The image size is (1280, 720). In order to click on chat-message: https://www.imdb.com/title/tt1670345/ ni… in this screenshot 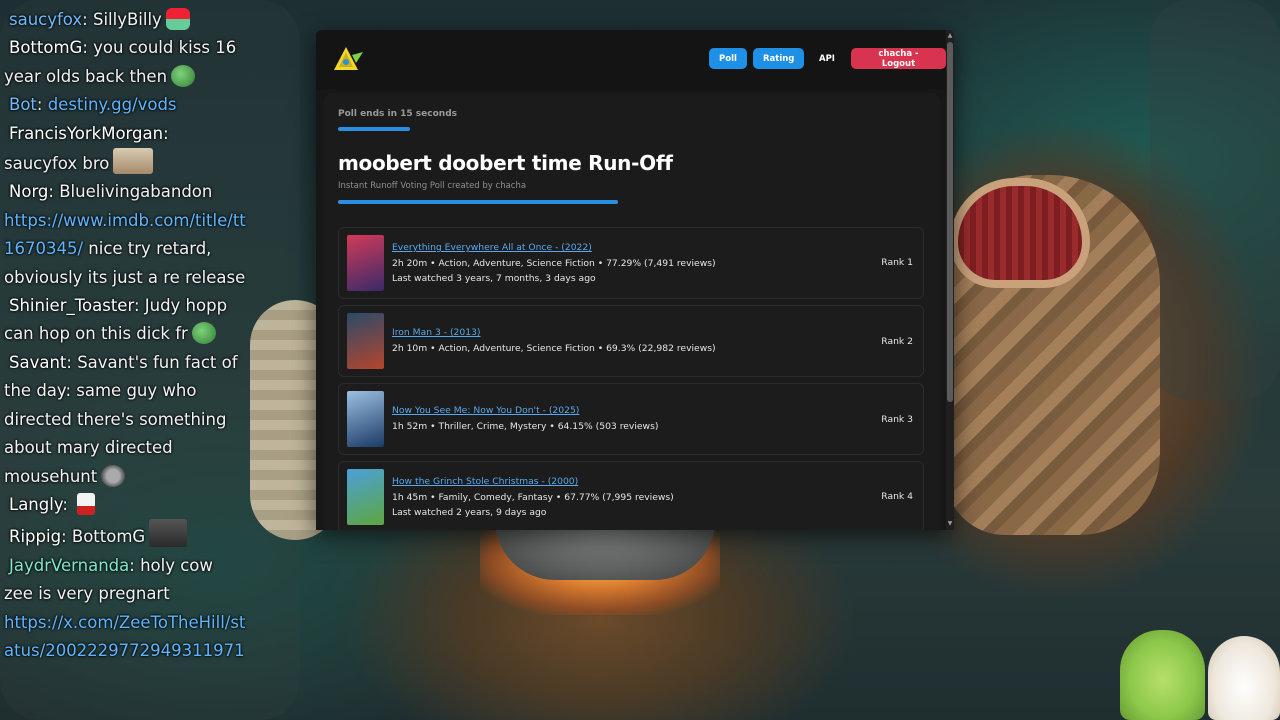, I will do `click(125, 249)`.